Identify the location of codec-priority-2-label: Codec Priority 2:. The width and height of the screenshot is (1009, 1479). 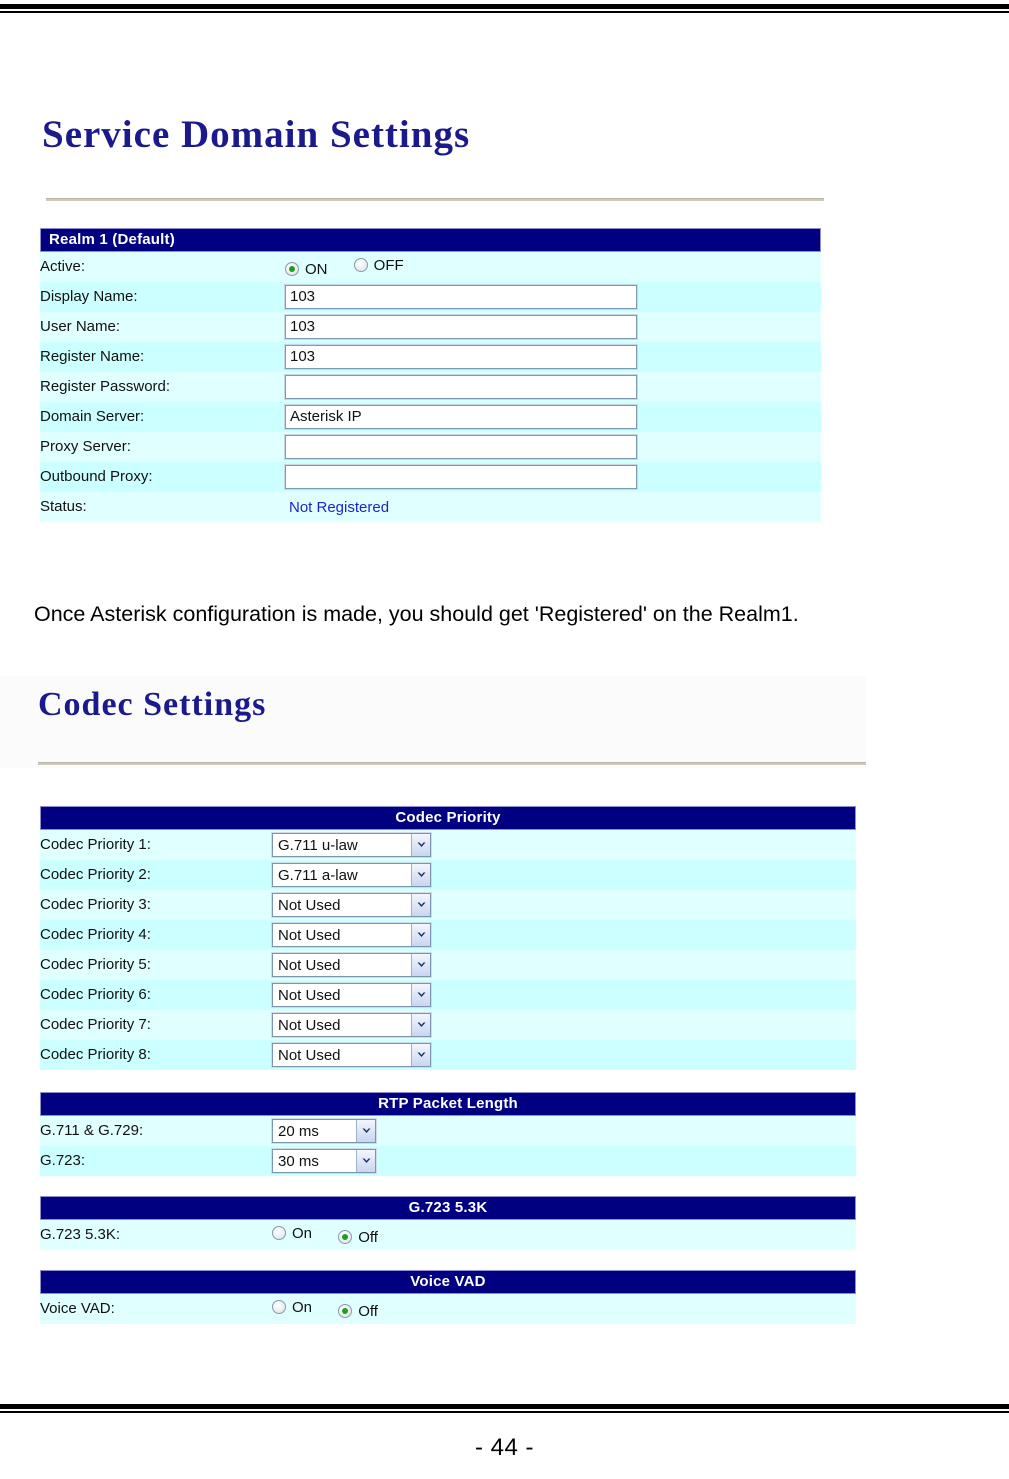
(156, 875).